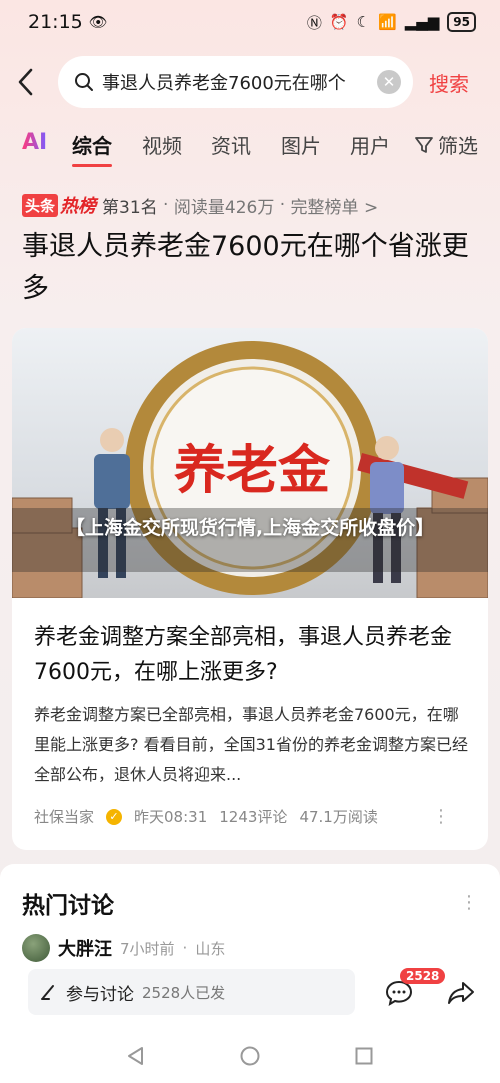 The height and width of the screenshot is (1083, 500). Describe the element at coordinates (441, 816) in the screenshot. I see `more-options-icon: ⋮` at that location.